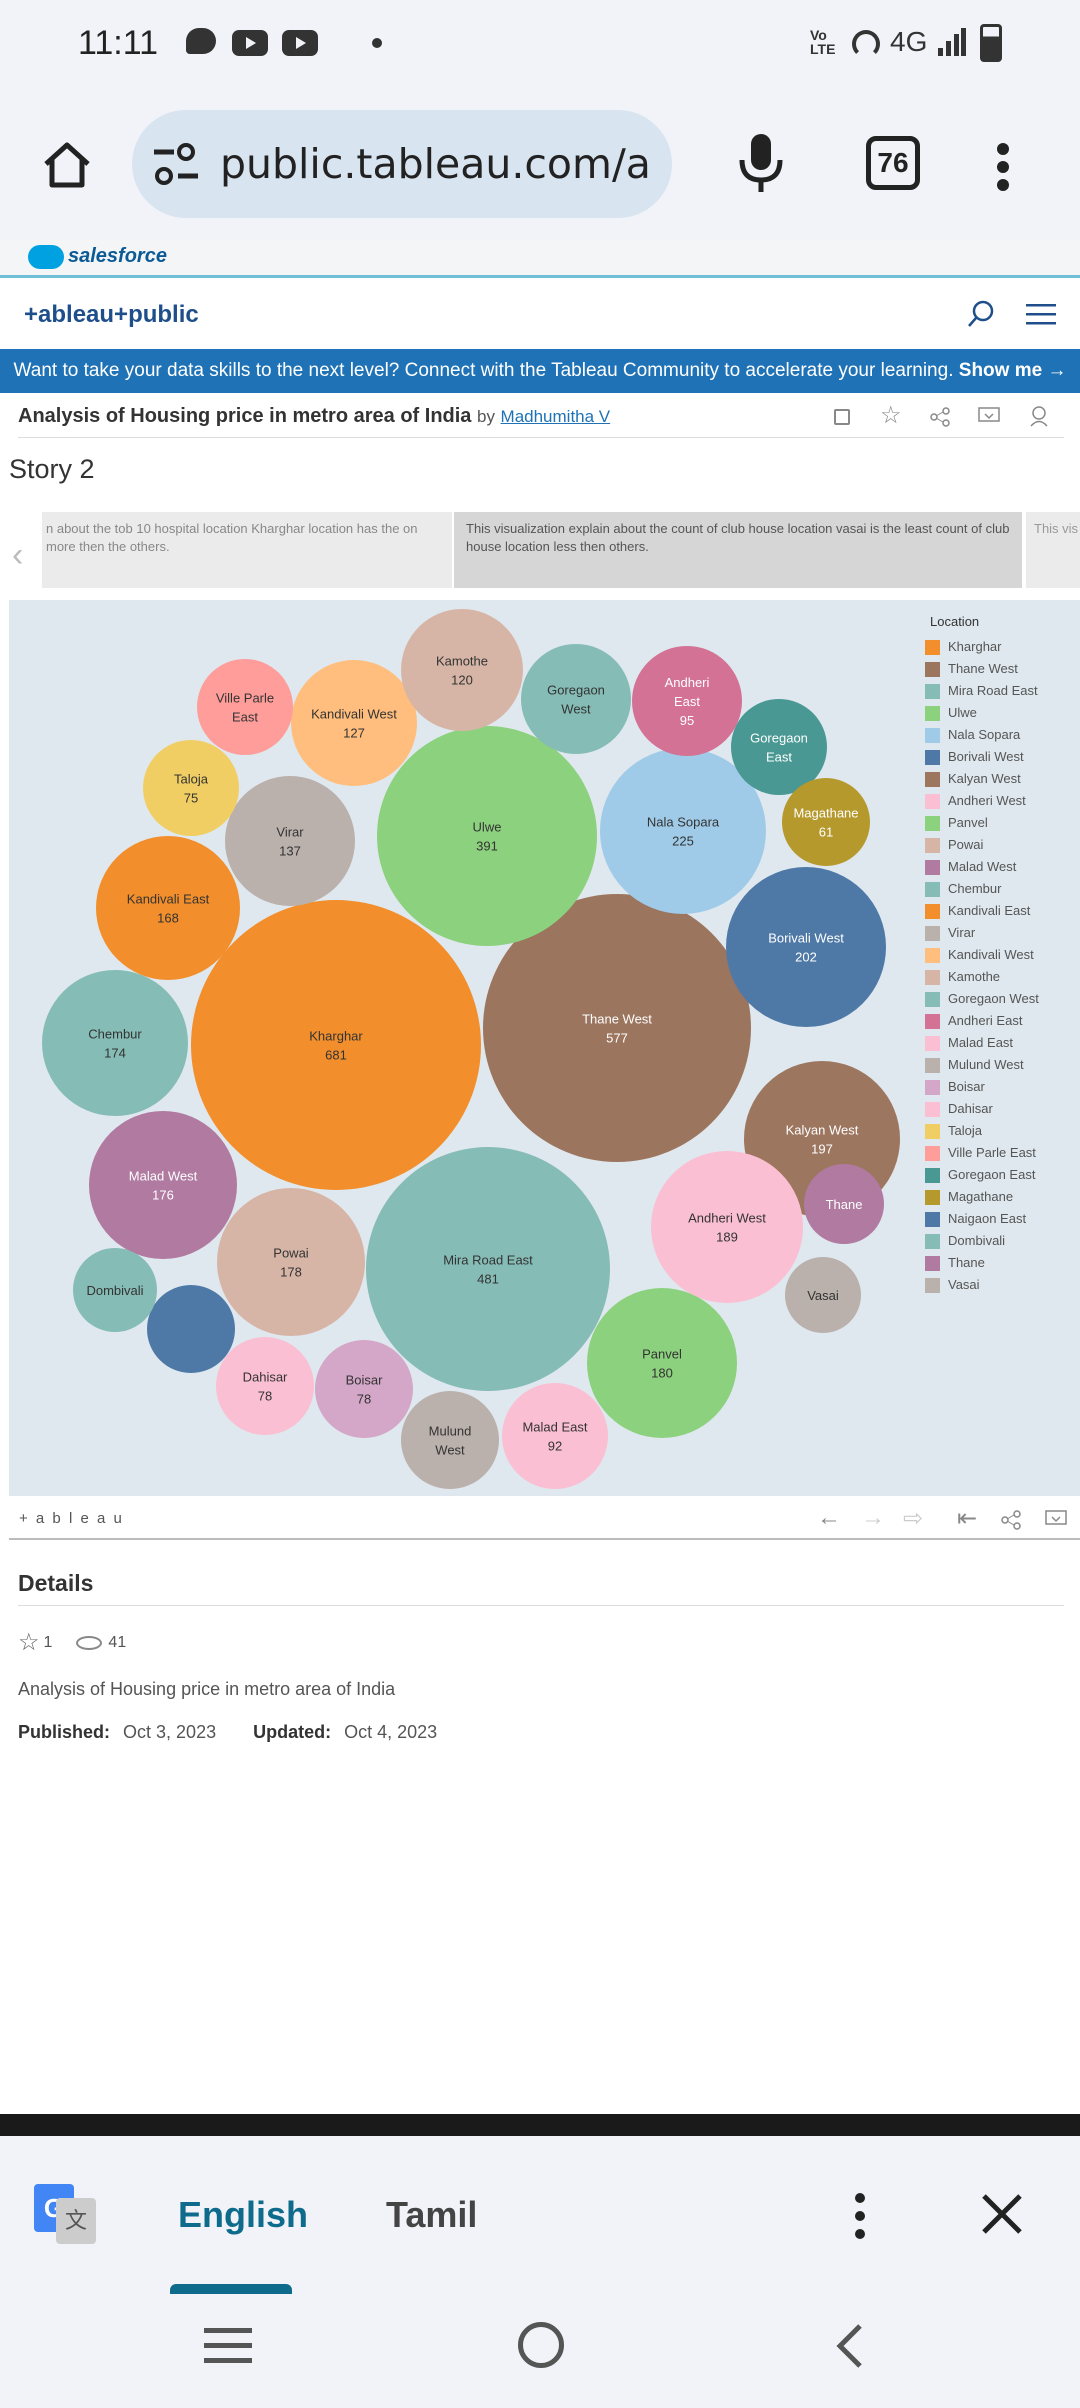 The width and height of the screenshot is (1080, 2408). I want to click on story-prev-icon: ‹, so click(17, 555).